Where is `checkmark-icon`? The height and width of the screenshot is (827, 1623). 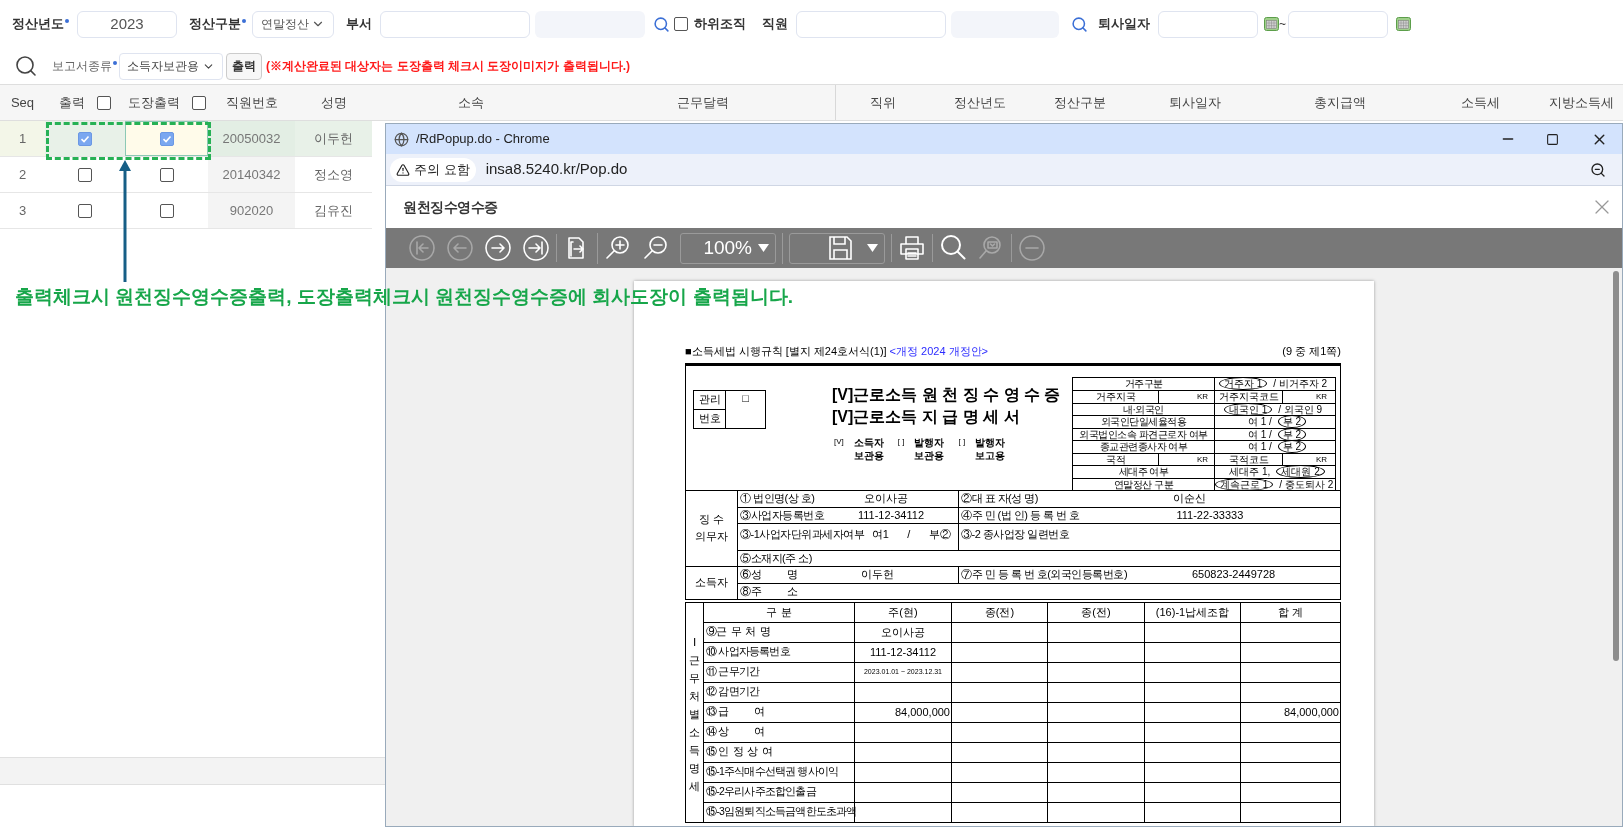
checkmark-icon is located at coordinates (166, 138).